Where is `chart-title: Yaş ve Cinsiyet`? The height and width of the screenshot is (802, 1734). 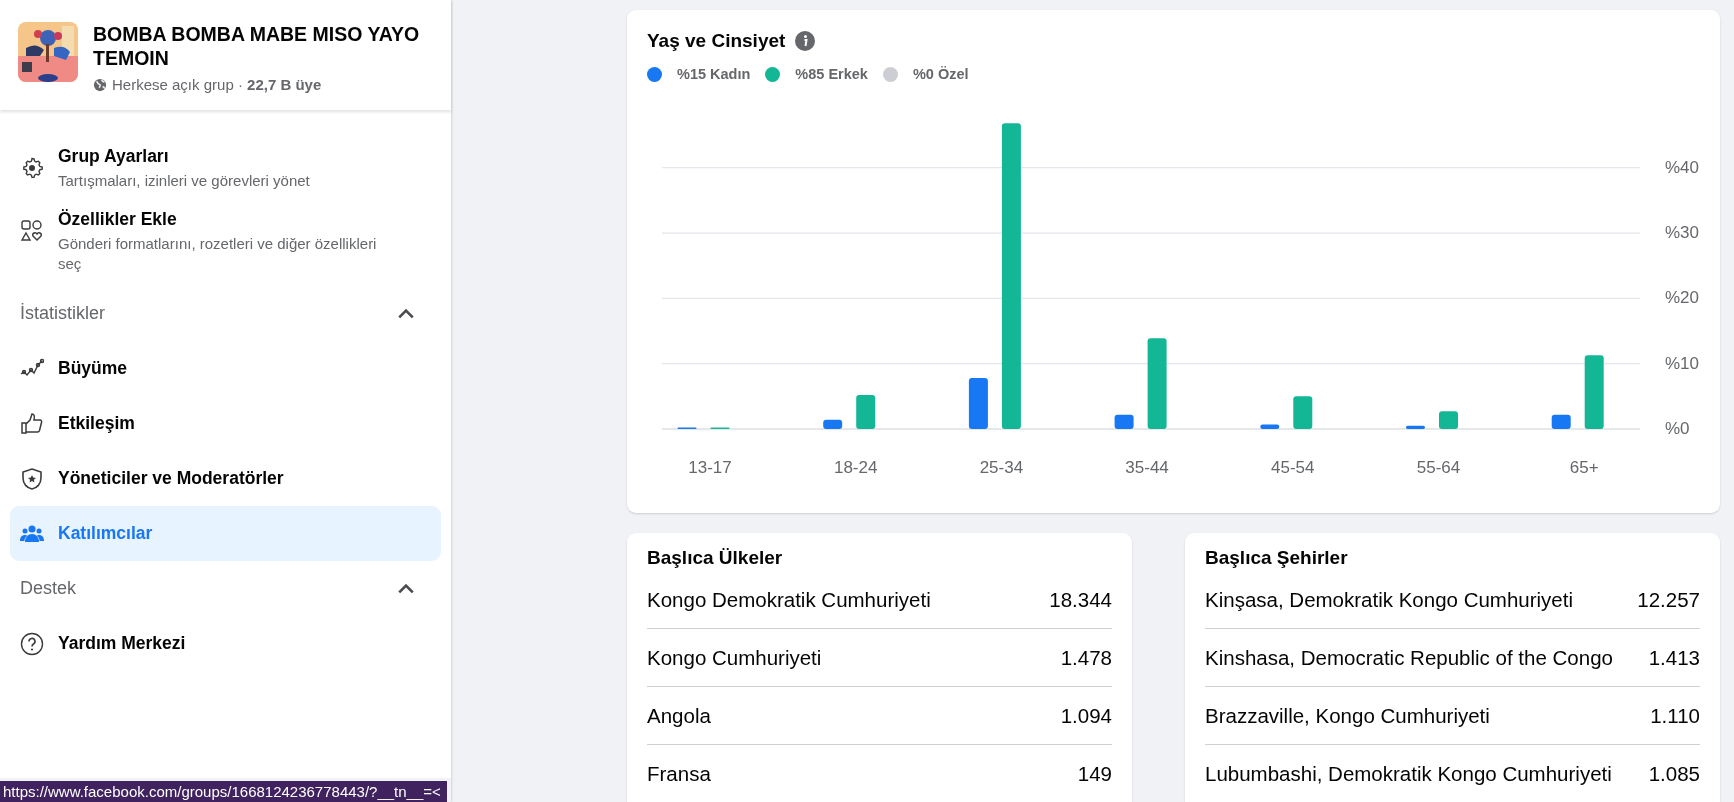 chart-title: Yaş ve Cinsiyet is located at coordinates (716, 41).